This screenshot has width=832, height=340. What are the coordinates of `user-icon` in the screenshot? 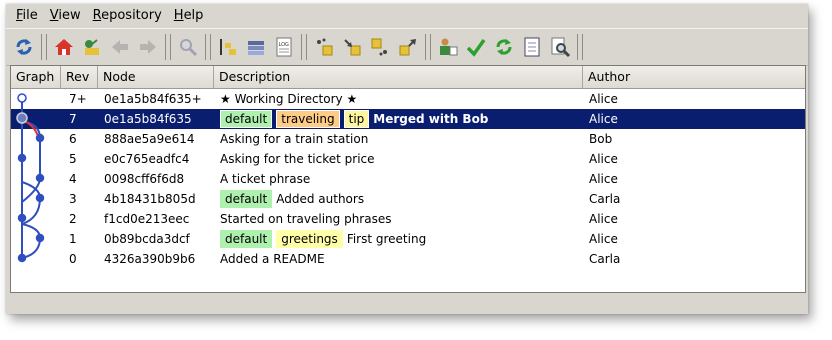 It's located at (449, 47).